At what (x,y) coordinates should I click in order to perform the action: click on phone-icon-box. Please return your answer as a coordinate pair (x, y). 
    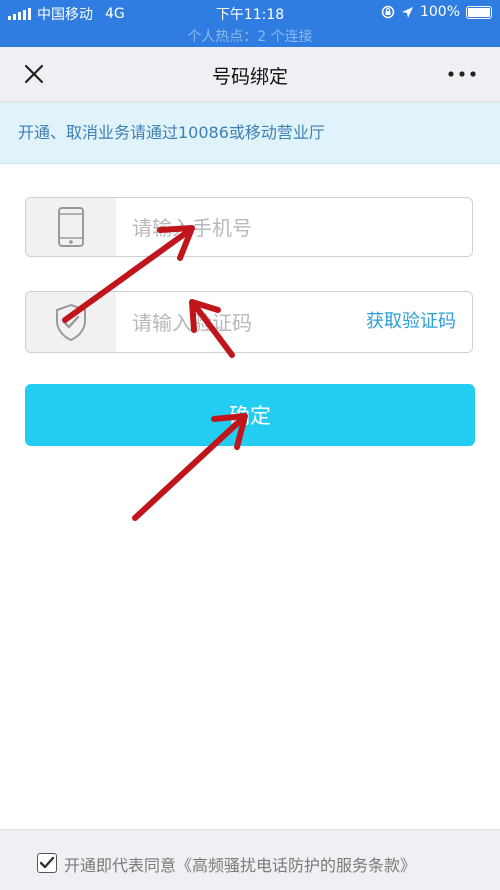
    Looking at the image, I should click on (71, 227).